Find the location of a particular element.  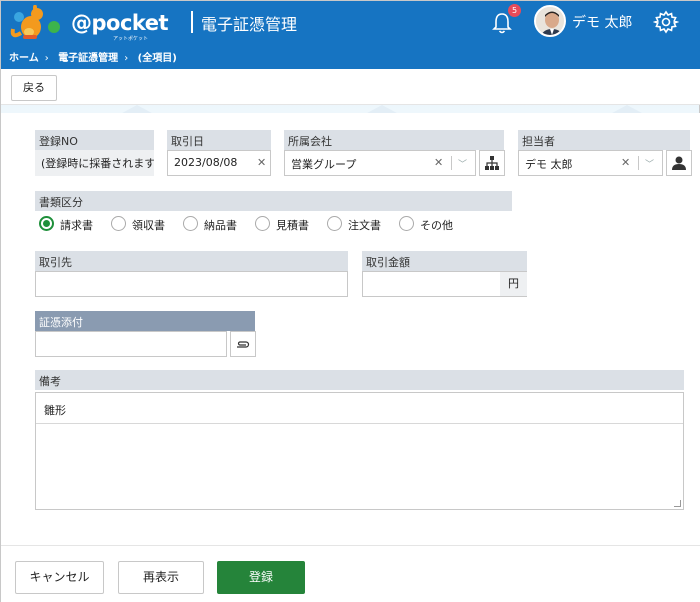

breadcrumb: ホーム › 電子証憑管理 › (全項目) is located at coordinates (350, 56).